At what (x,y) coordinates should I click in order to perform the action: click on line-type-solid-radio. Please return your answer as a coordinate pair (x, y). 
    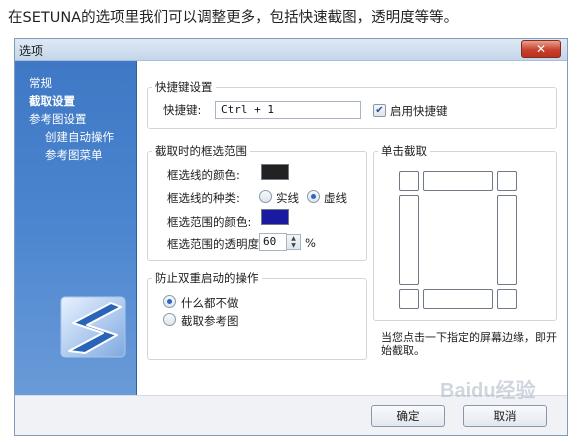
    Looking at the image, I should click on (265, 196).